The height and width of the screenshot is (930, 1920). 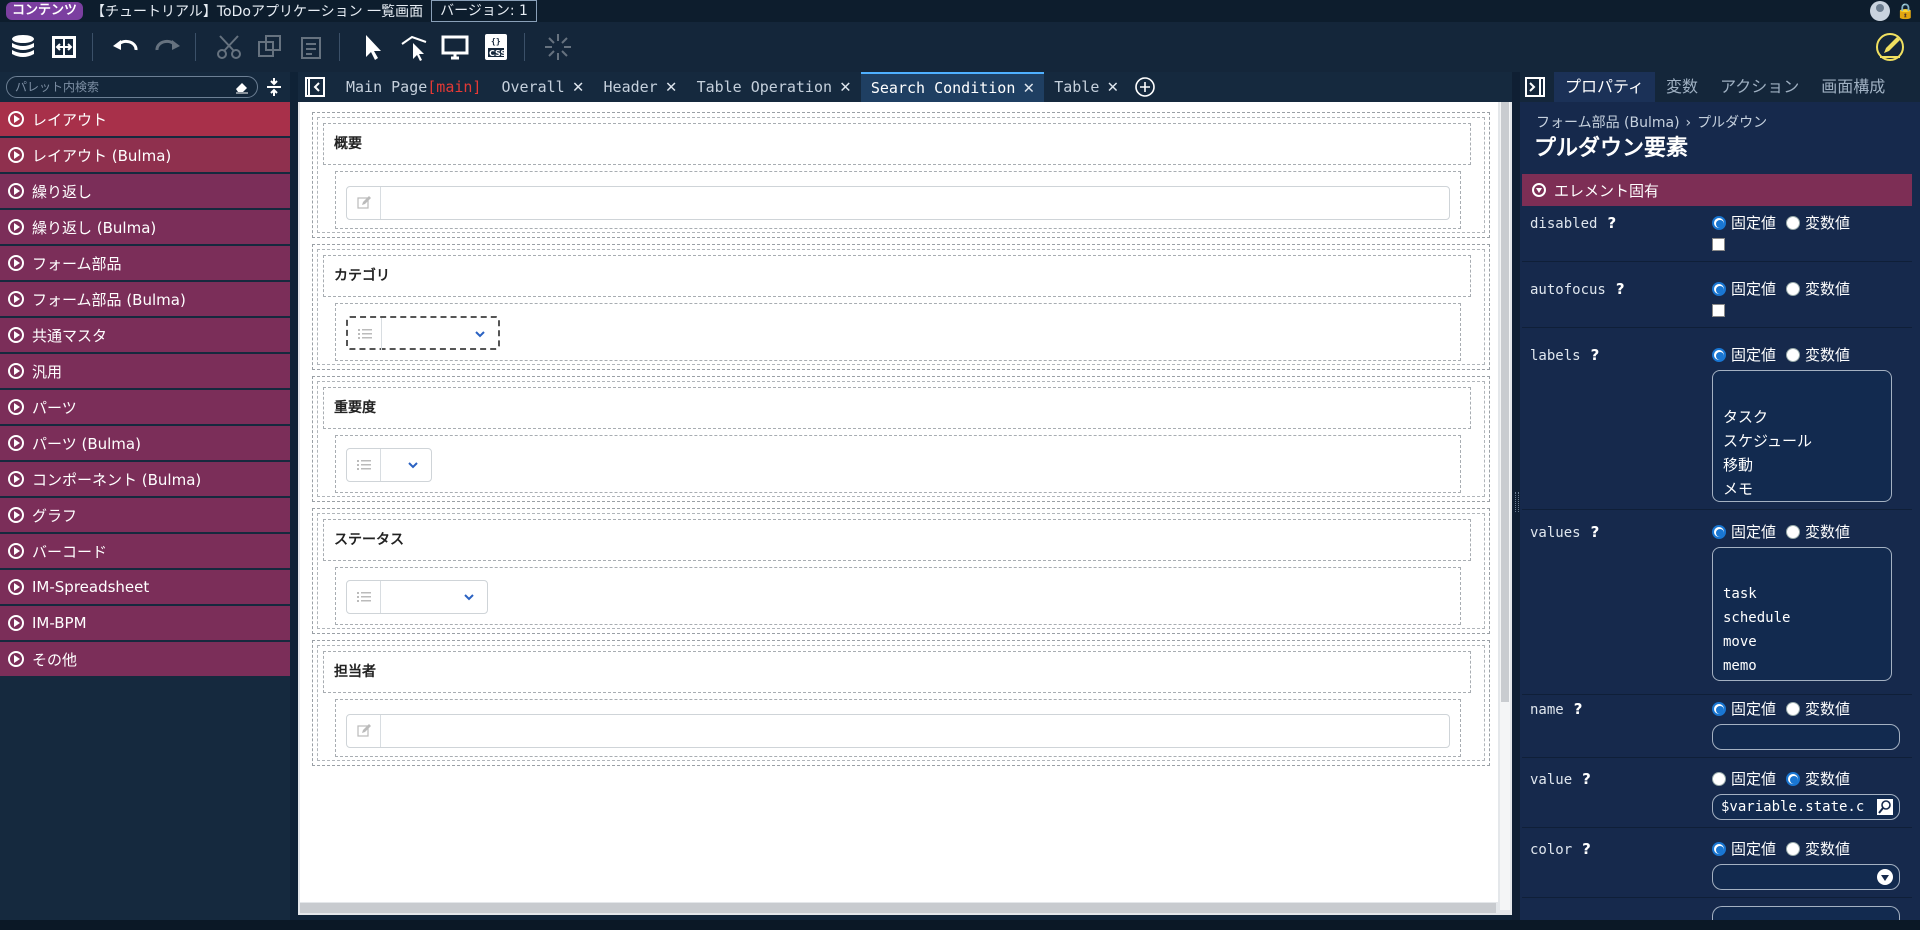 I want to click on palette-item: IM-Spreadsheet, so click(x=145, y=587).